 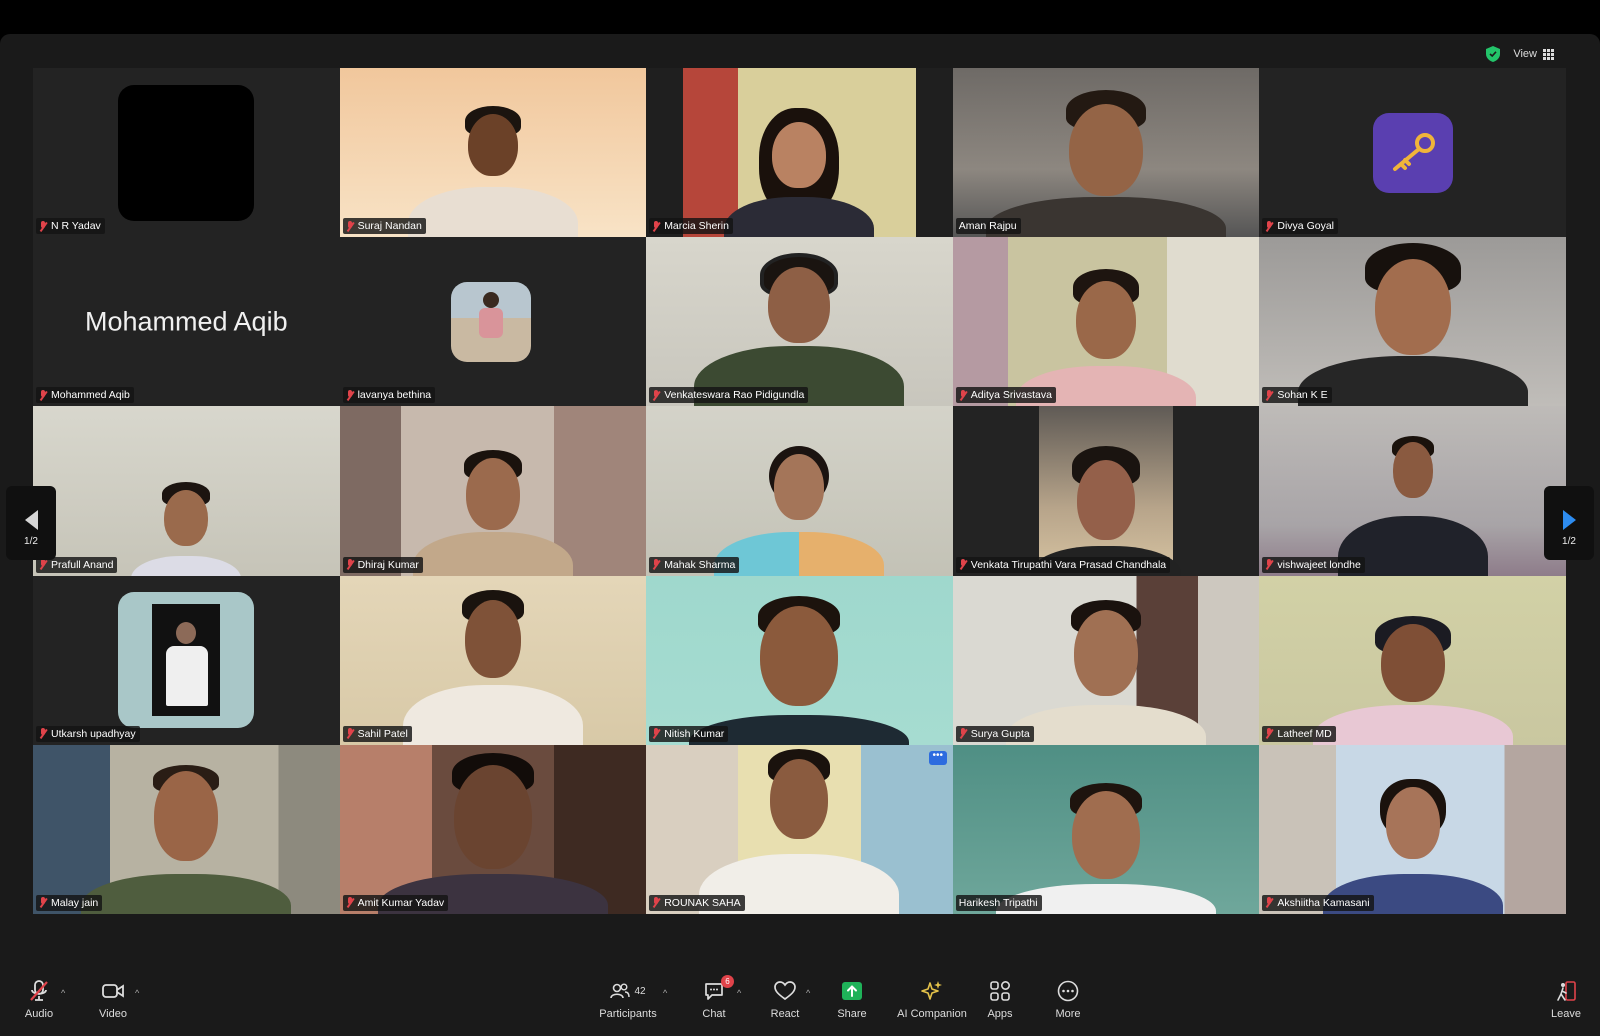 What do you see at coordinates (665, 993) in the screenshot?
I see `participants-options-caret: ^` at bounding box center [665, 993].